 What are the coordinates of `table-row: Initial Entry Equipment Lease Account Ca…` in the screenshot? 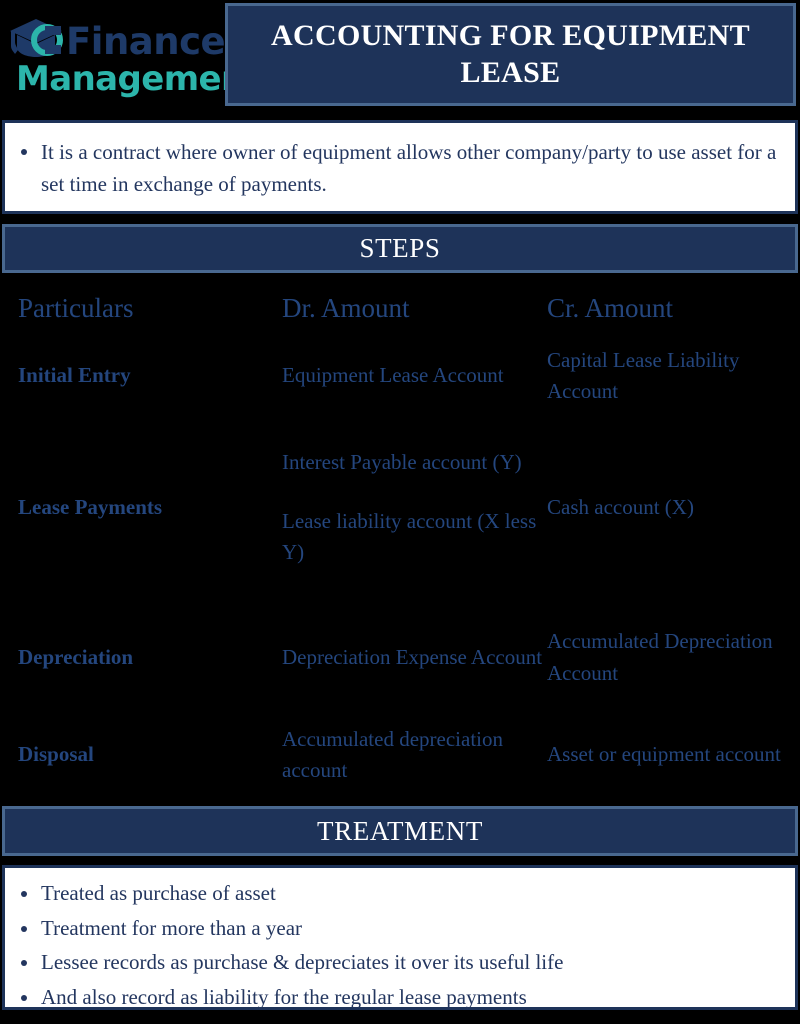 It's located at (400, 376).